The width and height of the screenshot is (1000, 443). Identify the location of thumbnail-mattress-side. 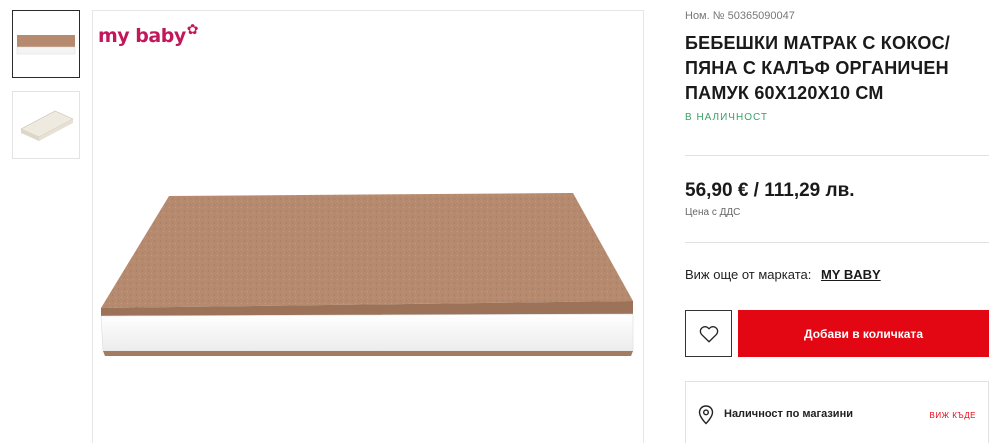
(46, 44).